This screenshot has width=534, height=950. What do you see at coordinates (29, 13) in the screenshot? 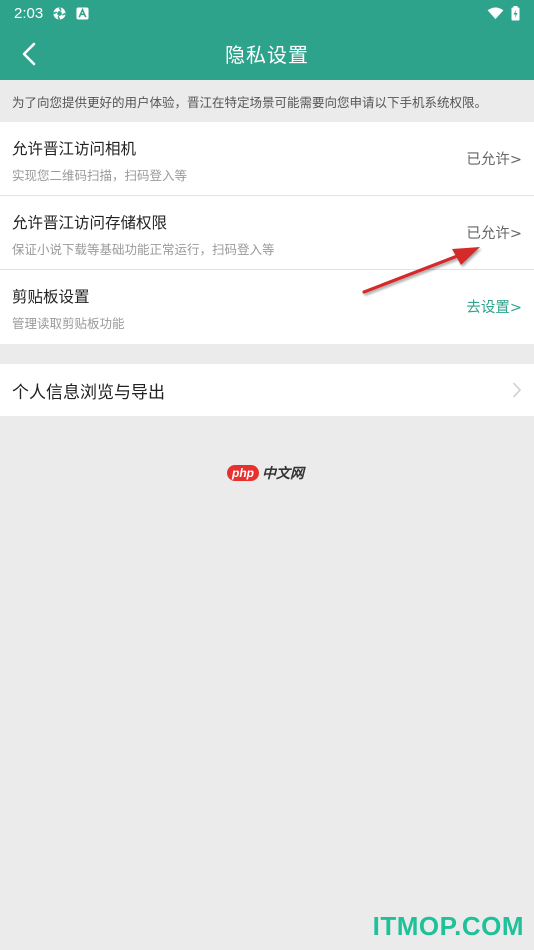
I see `status-time: 2:03` at bounding box center [29, 13].